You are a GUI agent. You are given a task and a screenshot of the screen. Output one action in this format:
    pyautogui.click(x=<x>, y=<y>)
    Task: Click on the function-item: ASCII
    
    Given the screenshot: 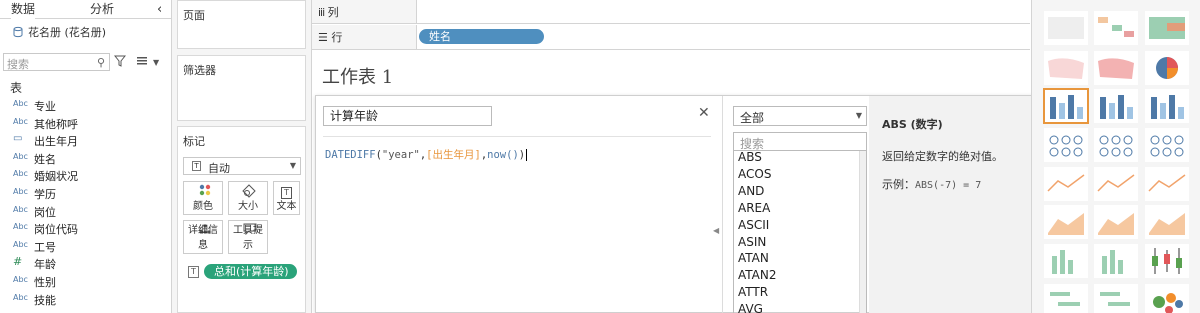 What is the action you would take?
    pyautogui.click(x=753, y=225)
    